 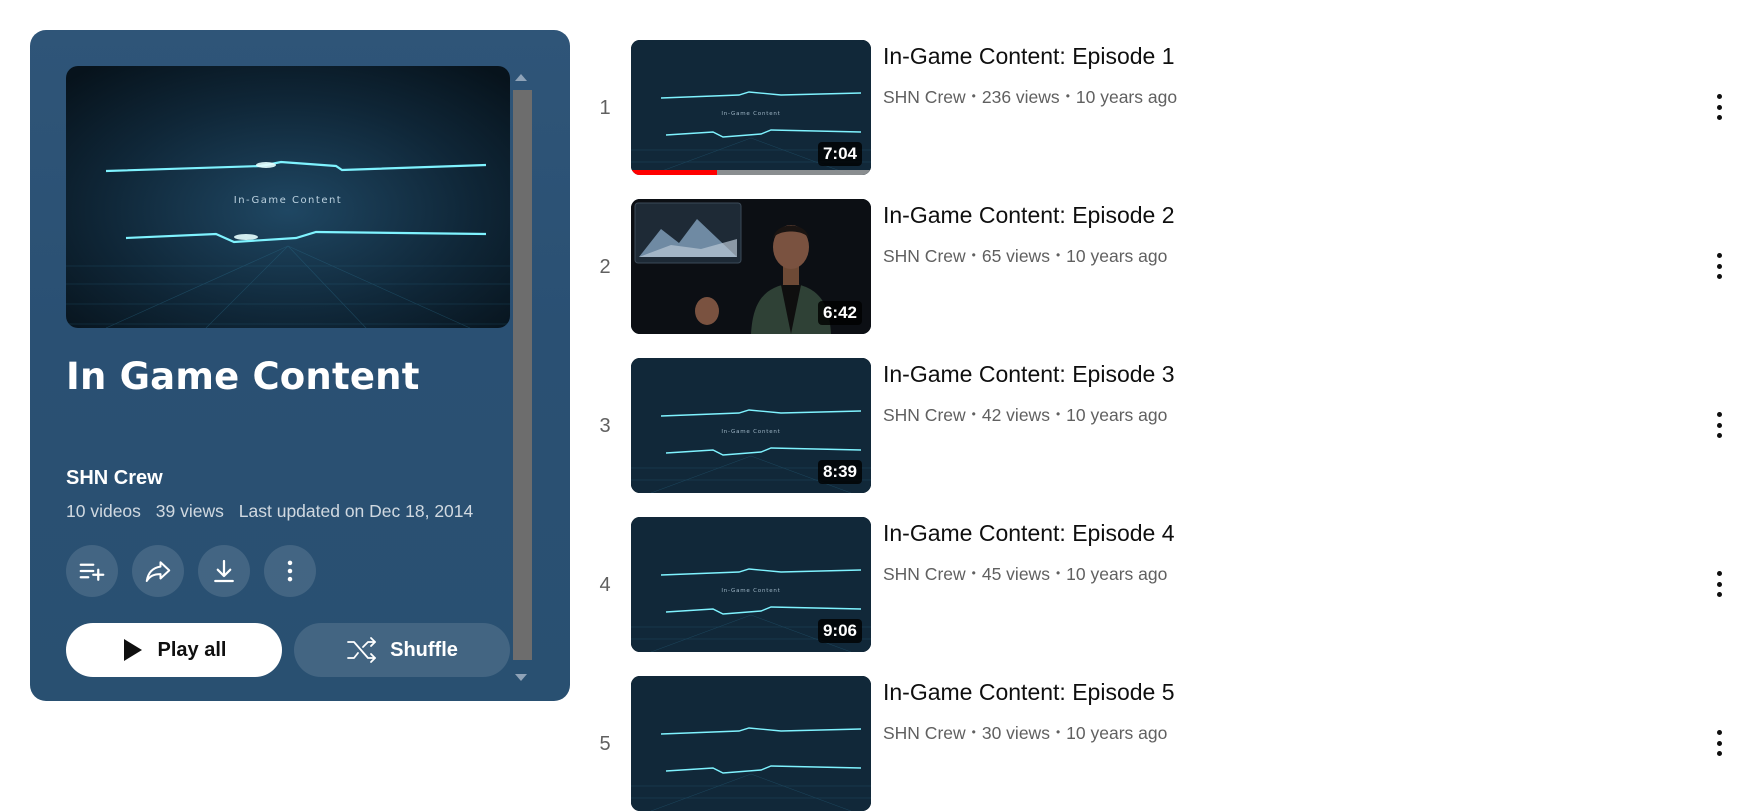 I want to click on playlist-thumbnail-art: In-Game Content, so click(x=288, y=197).